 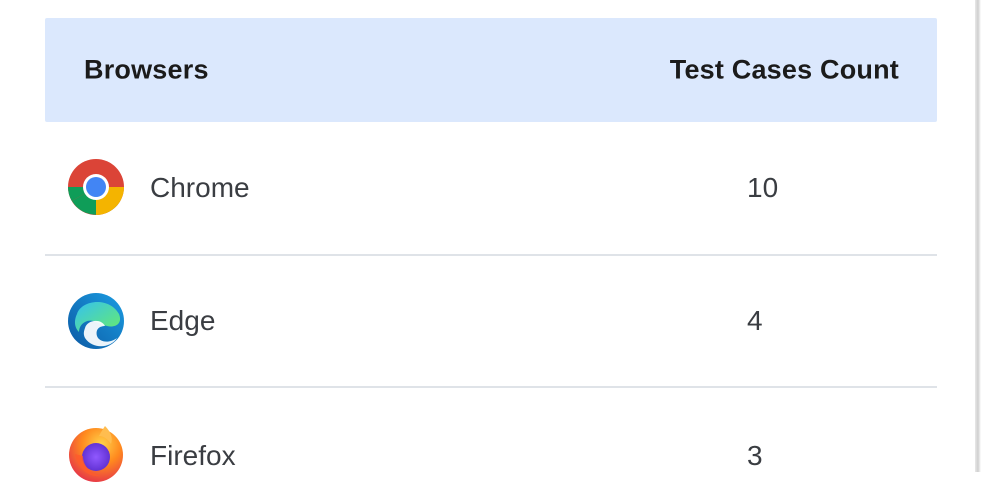 I want to click on test-case-count: 10, so click(x=763, y=187).